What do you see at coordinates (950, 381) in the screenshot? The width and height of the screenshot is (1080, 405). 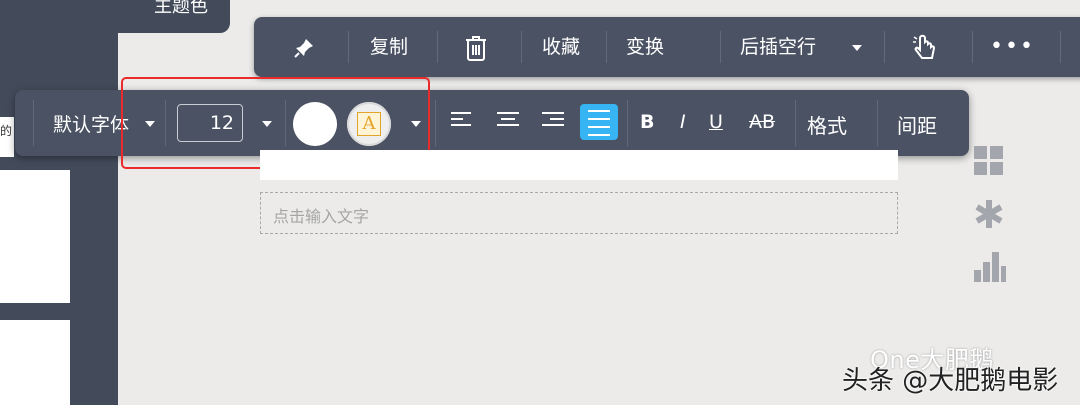 I see `watermark-line2: 头条 @大肥鹅电影` at bounding box center [950, 381].